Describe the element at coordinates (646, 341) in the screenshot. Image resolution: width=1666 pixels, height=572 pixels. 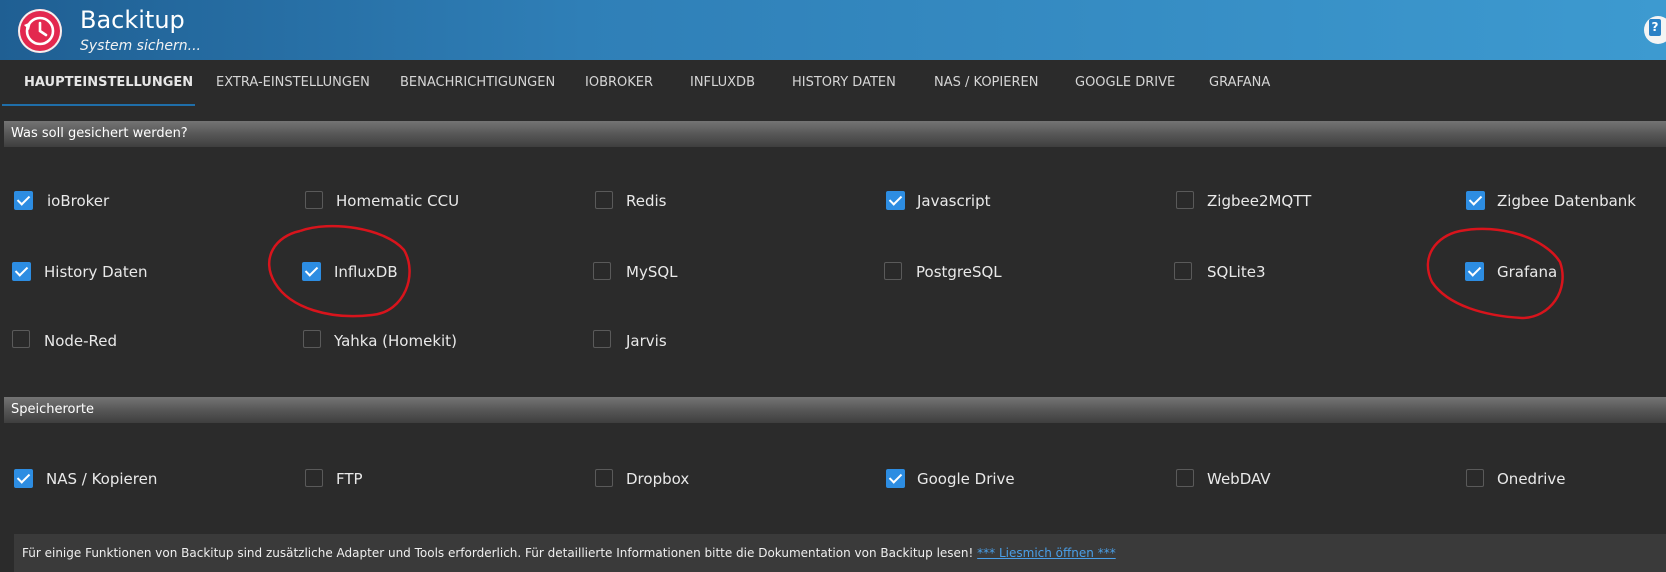
I see `label-jarvis: Jarvis` at that location.